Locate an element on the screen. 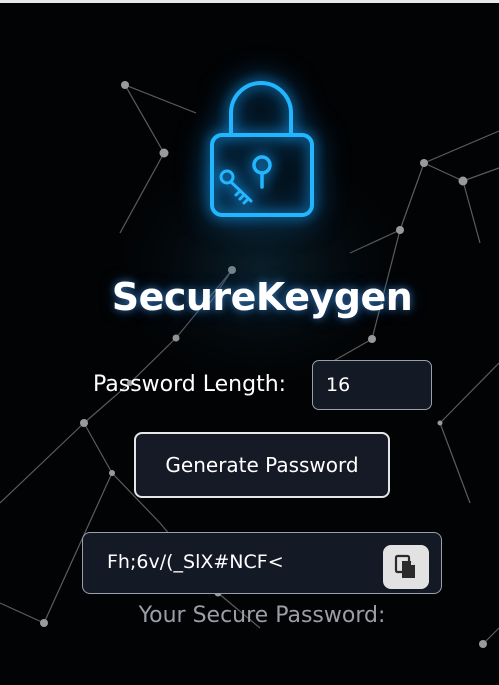 The image size is (499, 685). keyhole-icon is located at coordinates (262, 172).